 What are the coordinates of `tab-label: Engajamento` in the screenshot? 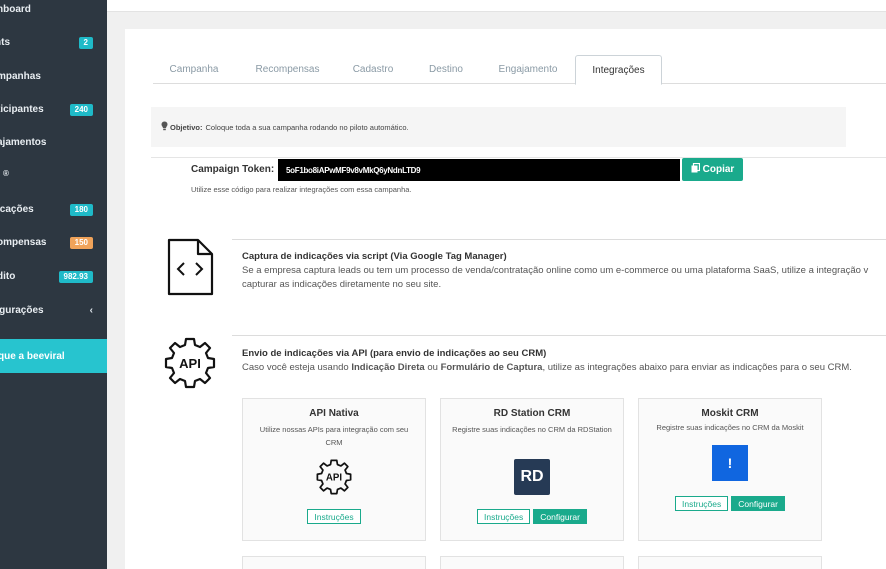 It's located at (528, 69).